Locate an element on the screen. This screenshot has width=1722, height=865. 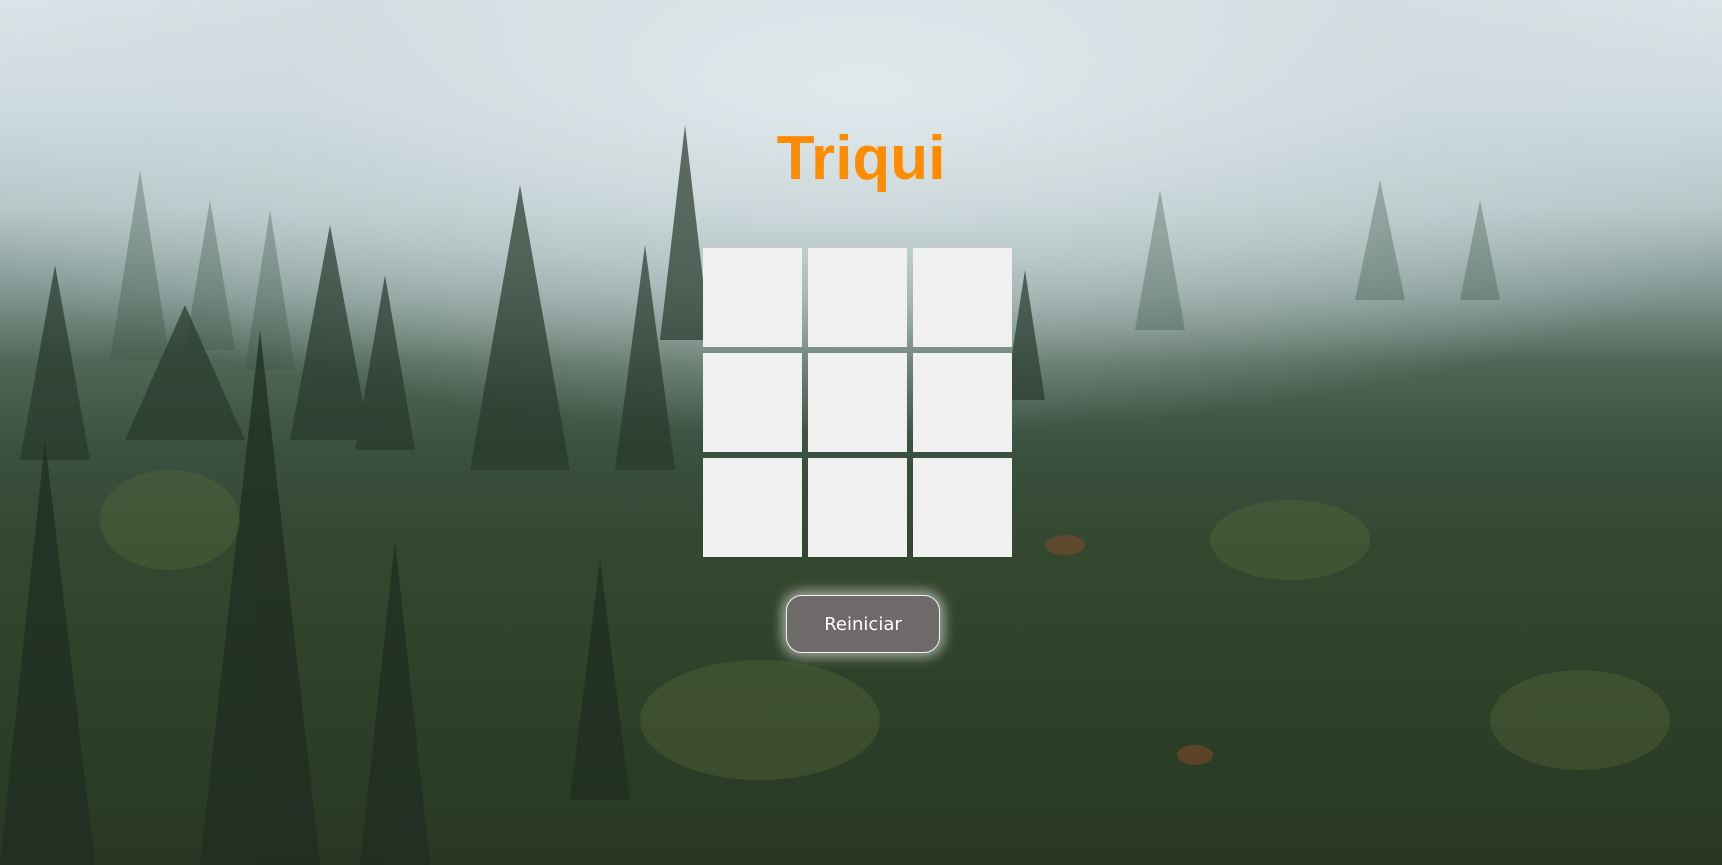
reset-button: Reiniciar is located at coordinates (863, 624).